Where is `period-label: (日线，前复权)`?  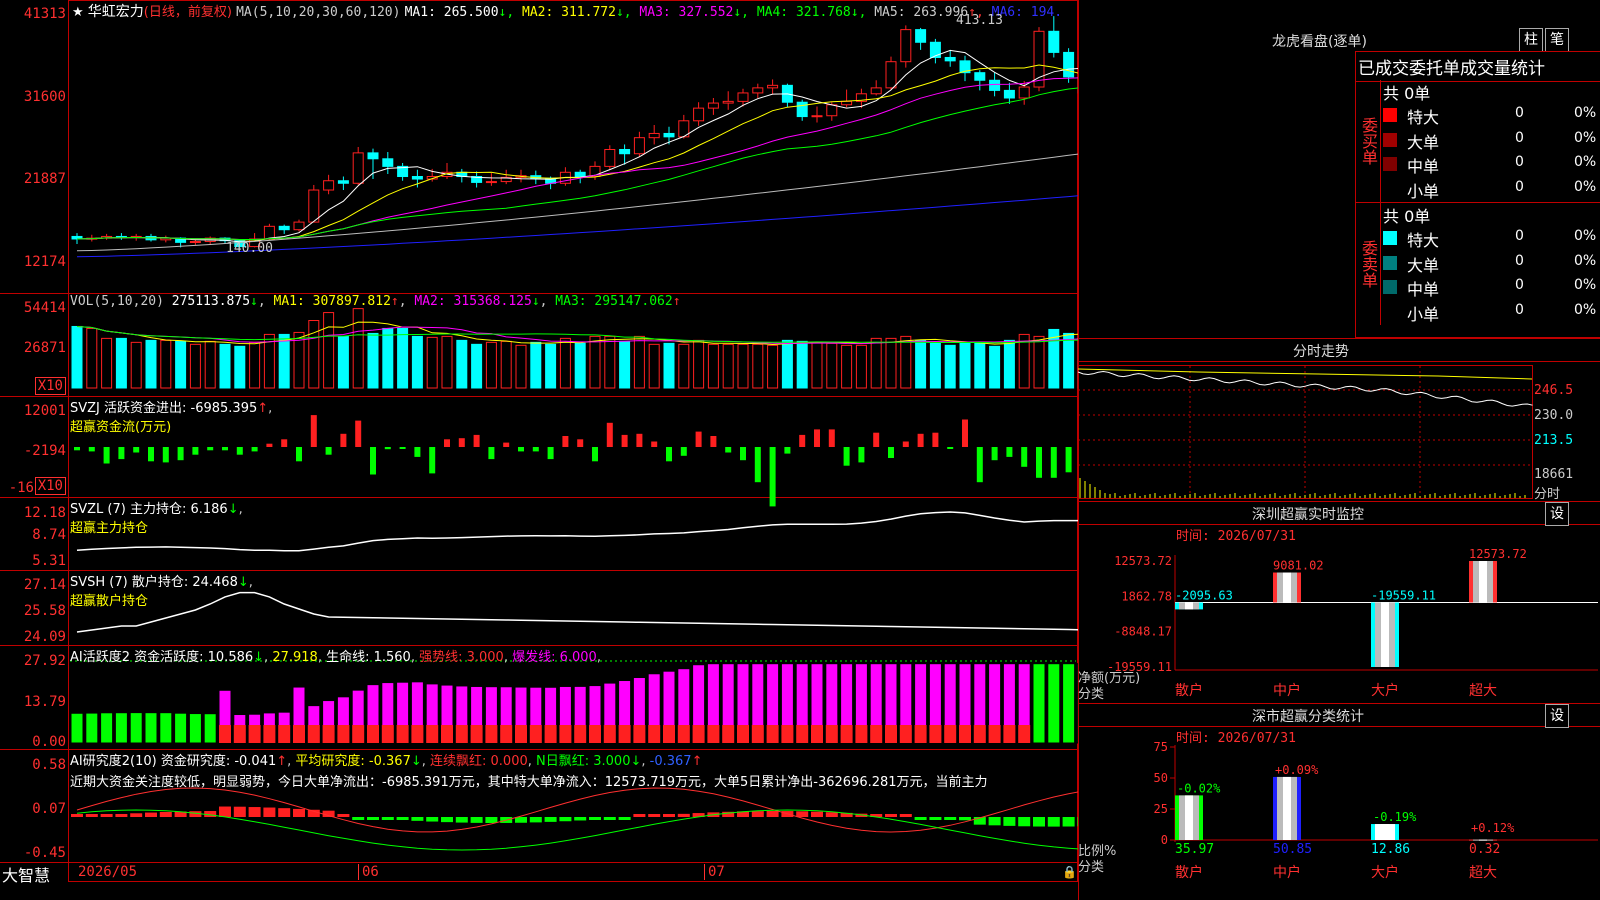 period-label: (日线，前复权) is located at coordinates (188, 12).